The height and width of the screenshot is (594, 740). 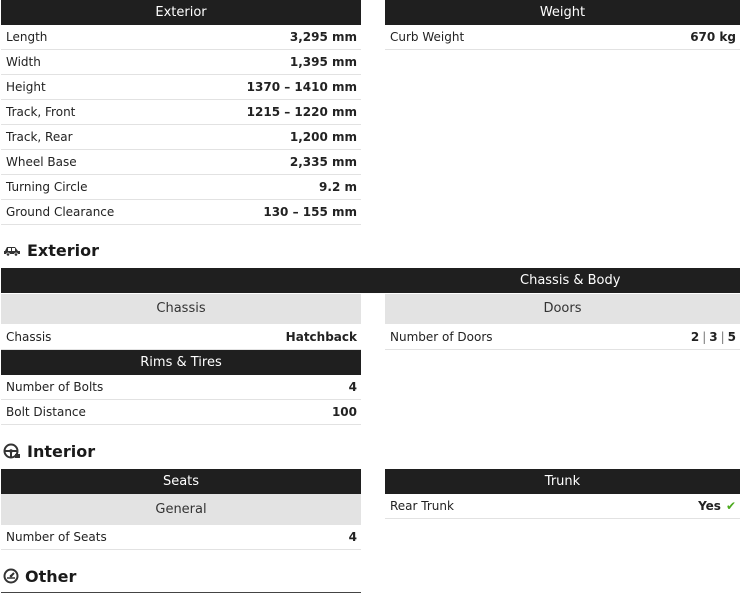 I want to click on row-value: Hatchback, so click(x=321, y=336).